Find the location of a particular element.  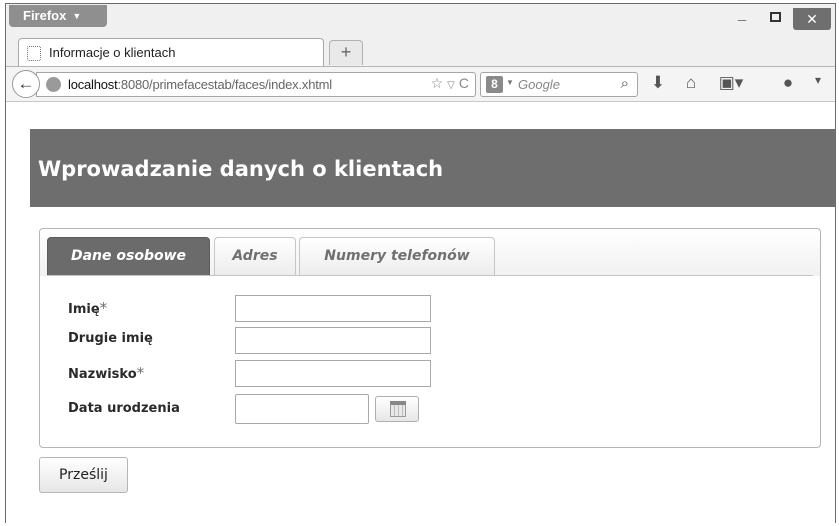

page-header: Wprowadzanie danych o klientach is located at coordinates (432, 168).